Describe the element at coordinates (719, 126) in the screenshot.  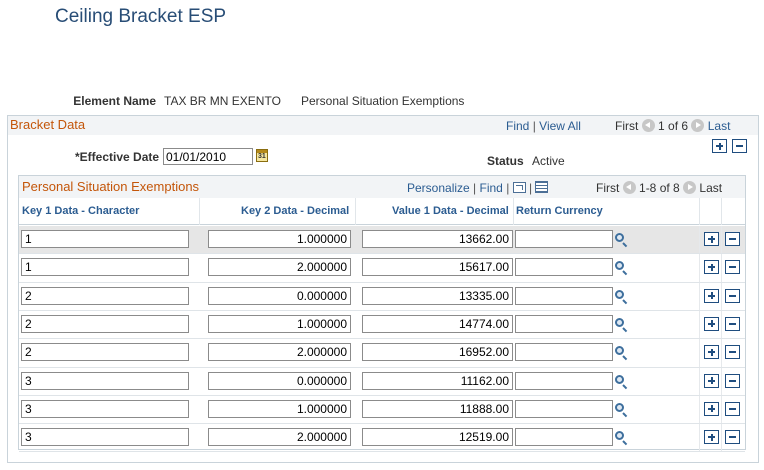
I see `bracket-last-link: Last` at that location.